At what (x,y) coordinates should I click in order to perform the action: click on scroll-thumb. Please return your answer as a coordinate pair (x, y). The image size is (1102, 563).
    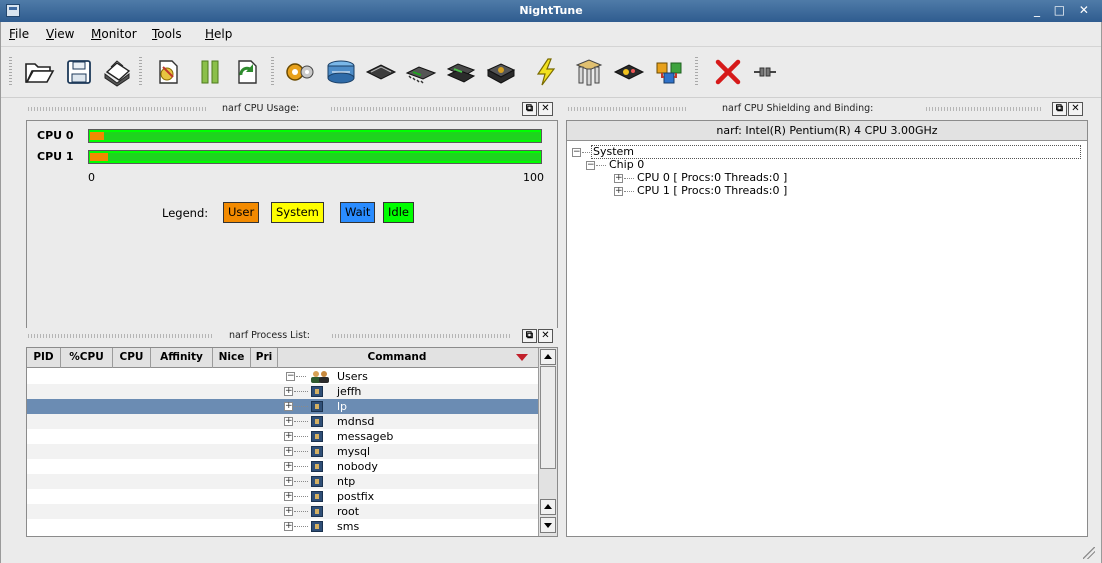
    Looking at the image, I should click on (548, 417).